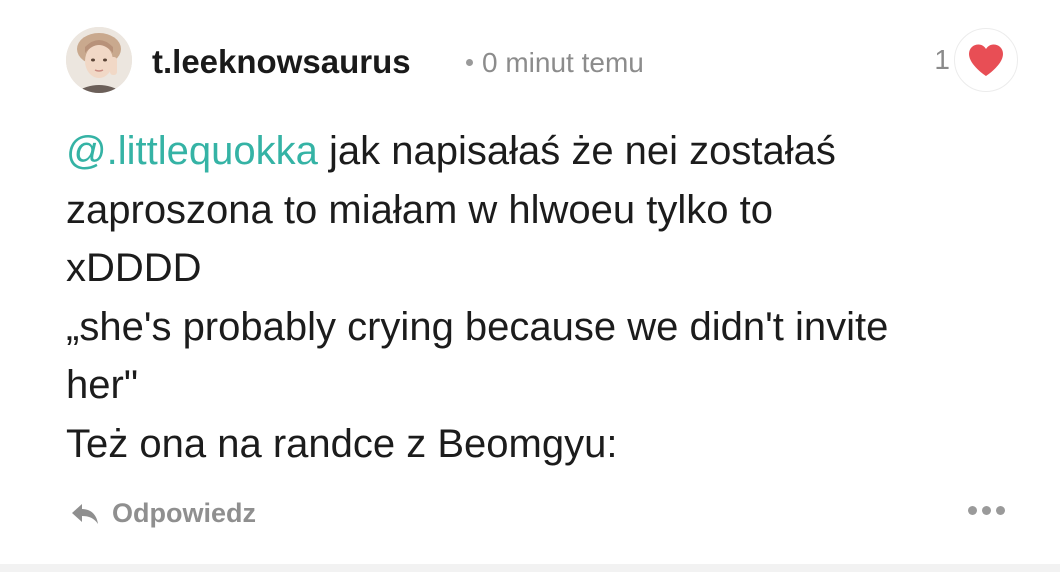 This screenshot has width=1060, height=572. I want to click on comment-line-2: zaproszona to miałam w hlwoeu tylko to, so click(419, 209).